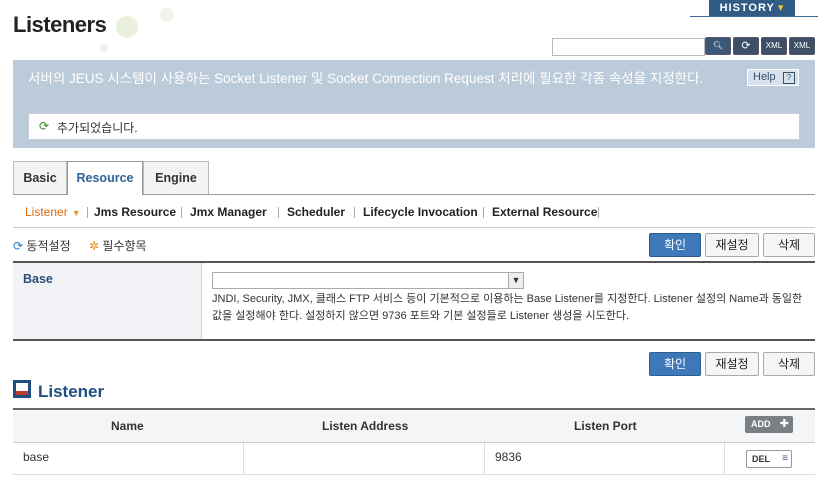 Image resolution: width=818 pixels, height=491 pixels. Describe the element at coordinates (544, 212) in the screenshot. I see `subtab-external-resource: External Resource` at that location.